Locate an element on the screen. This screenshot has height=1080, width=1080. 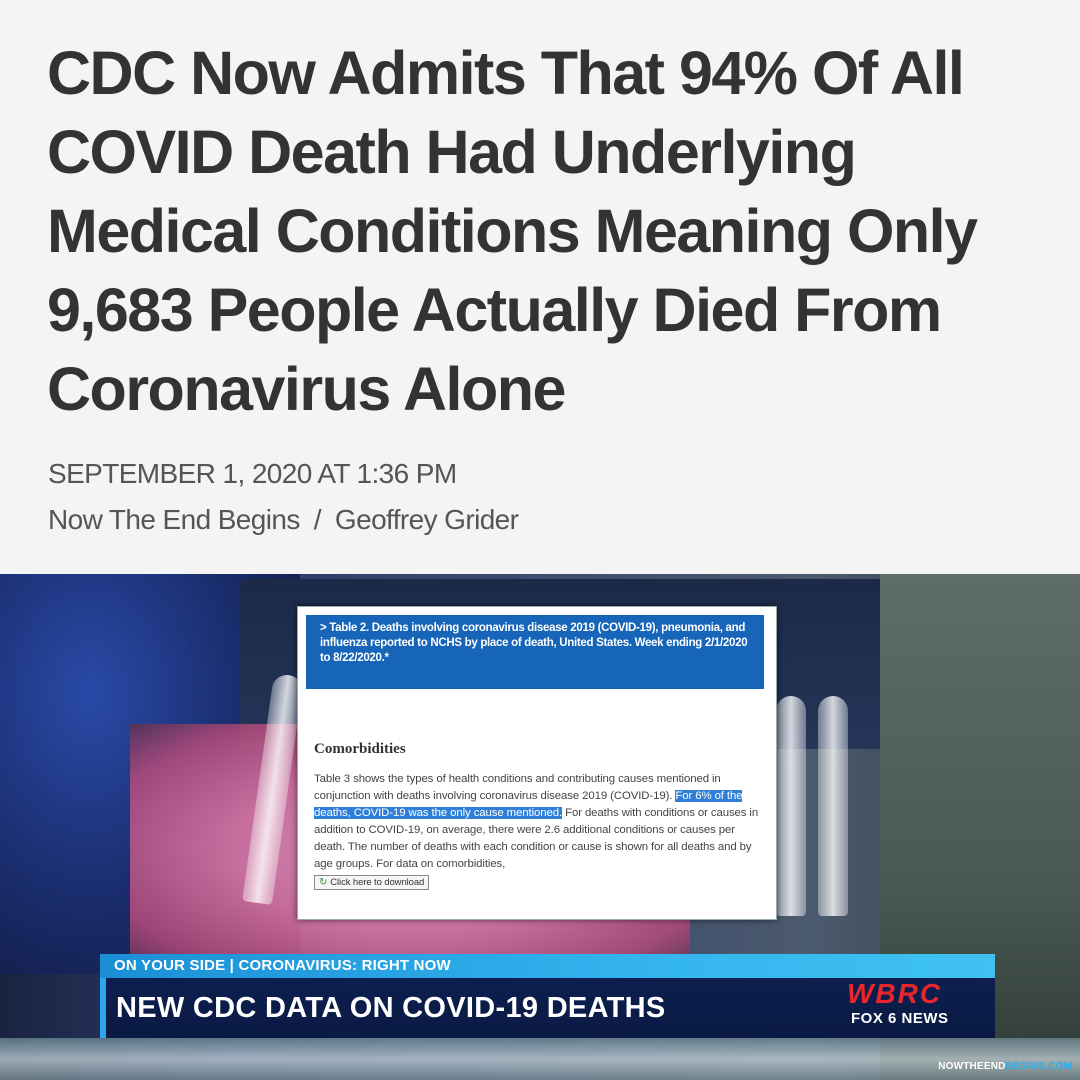
comorbidities-heading: Comorbidities is located at coordinates (360, 749).